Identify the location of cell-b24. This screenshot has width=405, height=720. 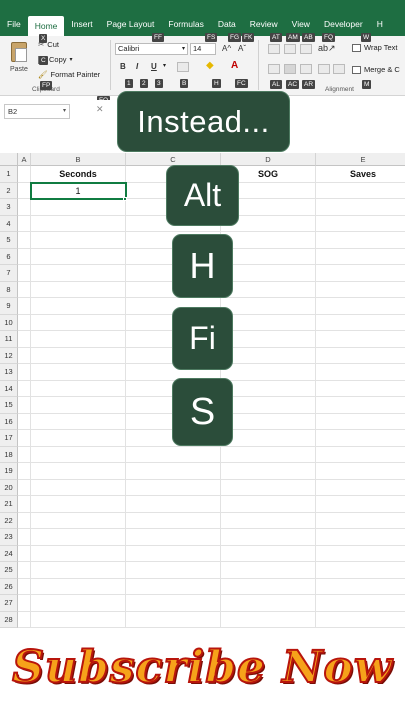
(78, 553).